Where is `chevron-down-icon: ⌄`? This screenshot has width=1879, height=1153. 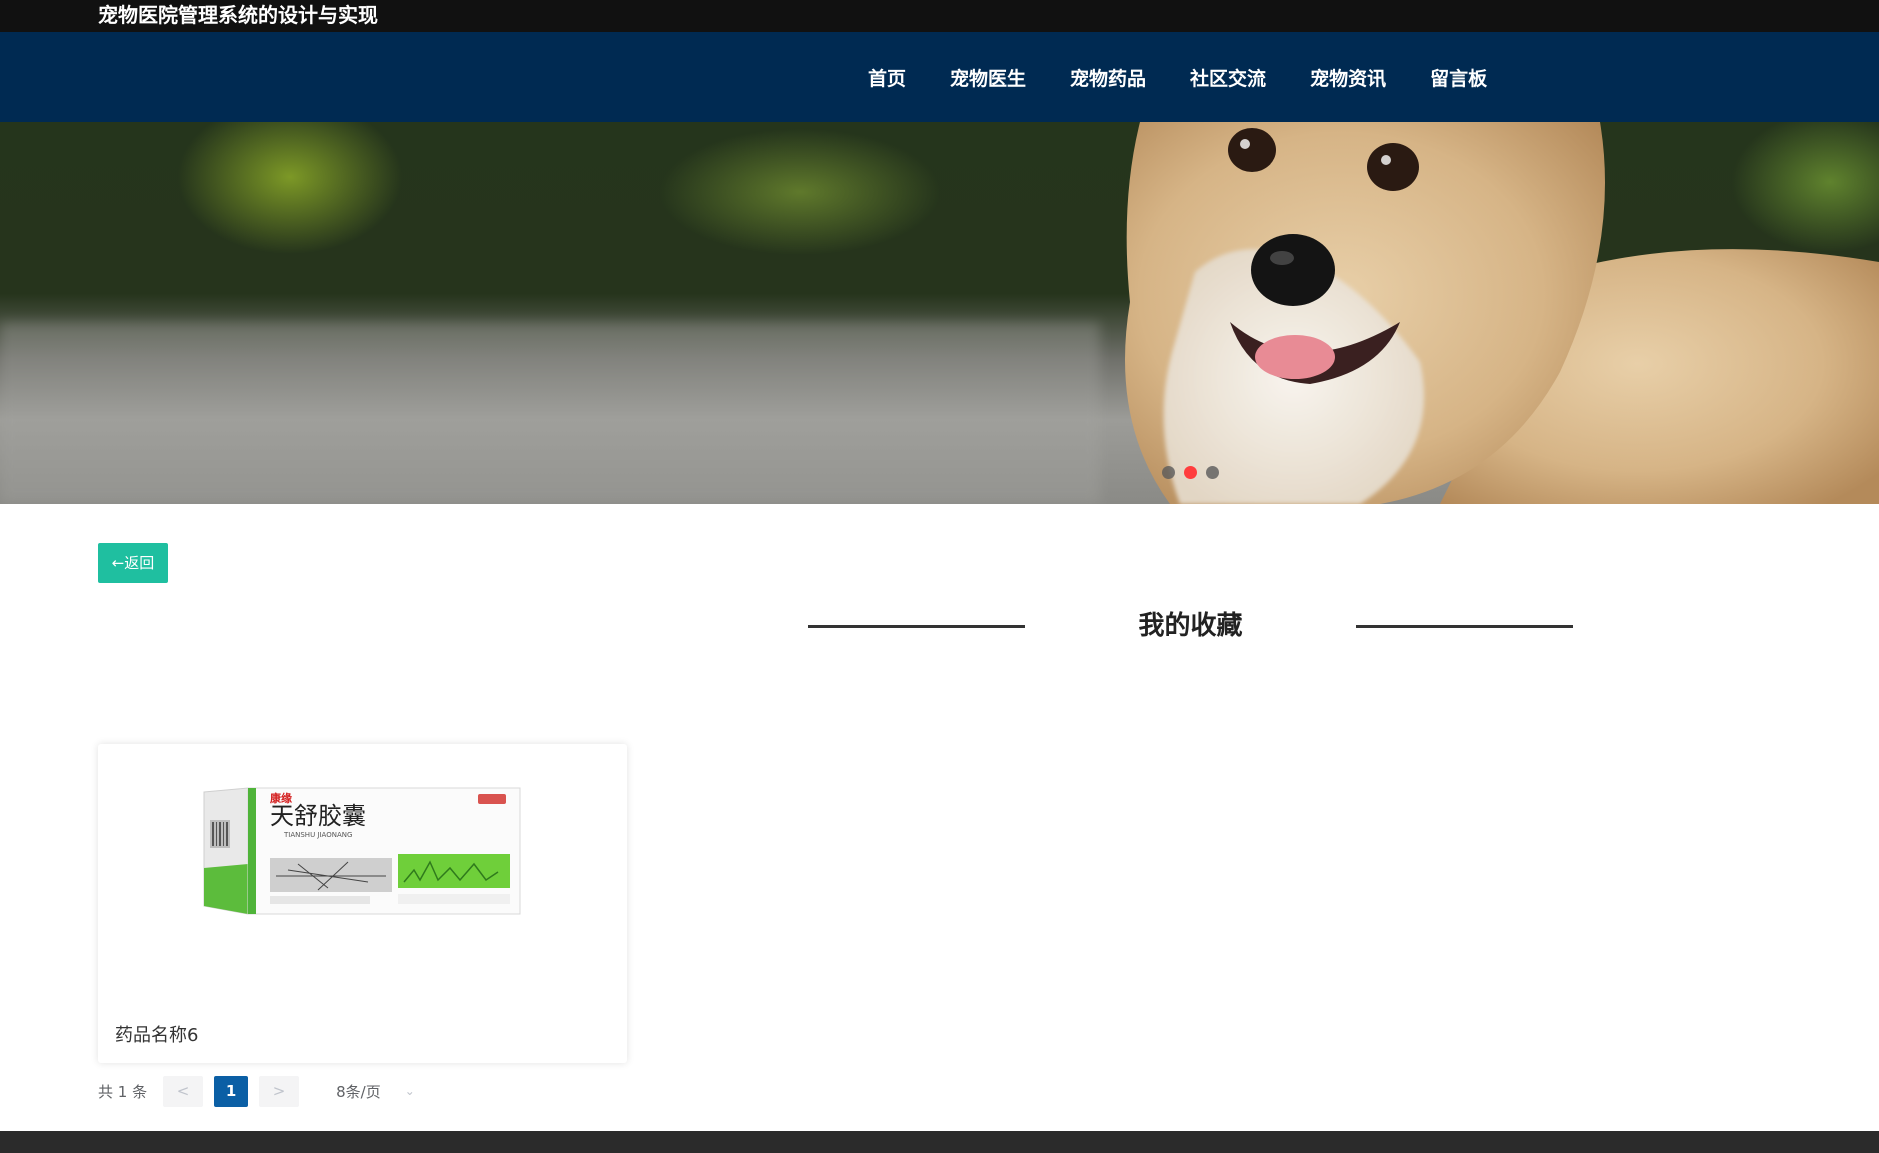
chevron-down-icon: ⌄ is located at coordinates (409, 1091).